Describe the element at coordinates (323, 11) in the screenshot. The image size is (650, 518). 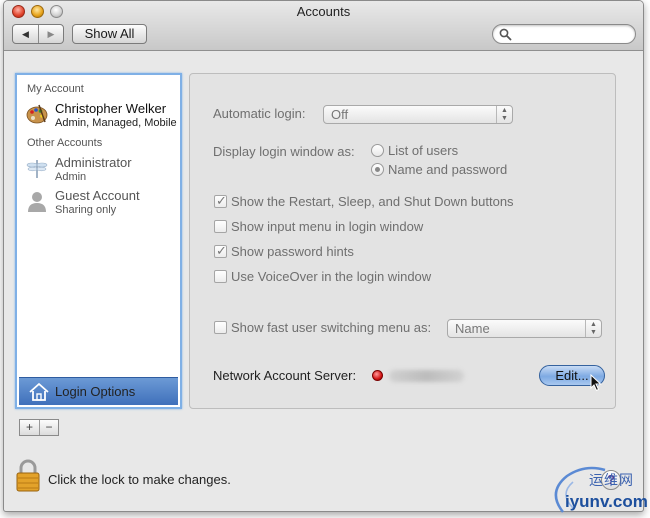
I see `window-title: Accounts` at that location.